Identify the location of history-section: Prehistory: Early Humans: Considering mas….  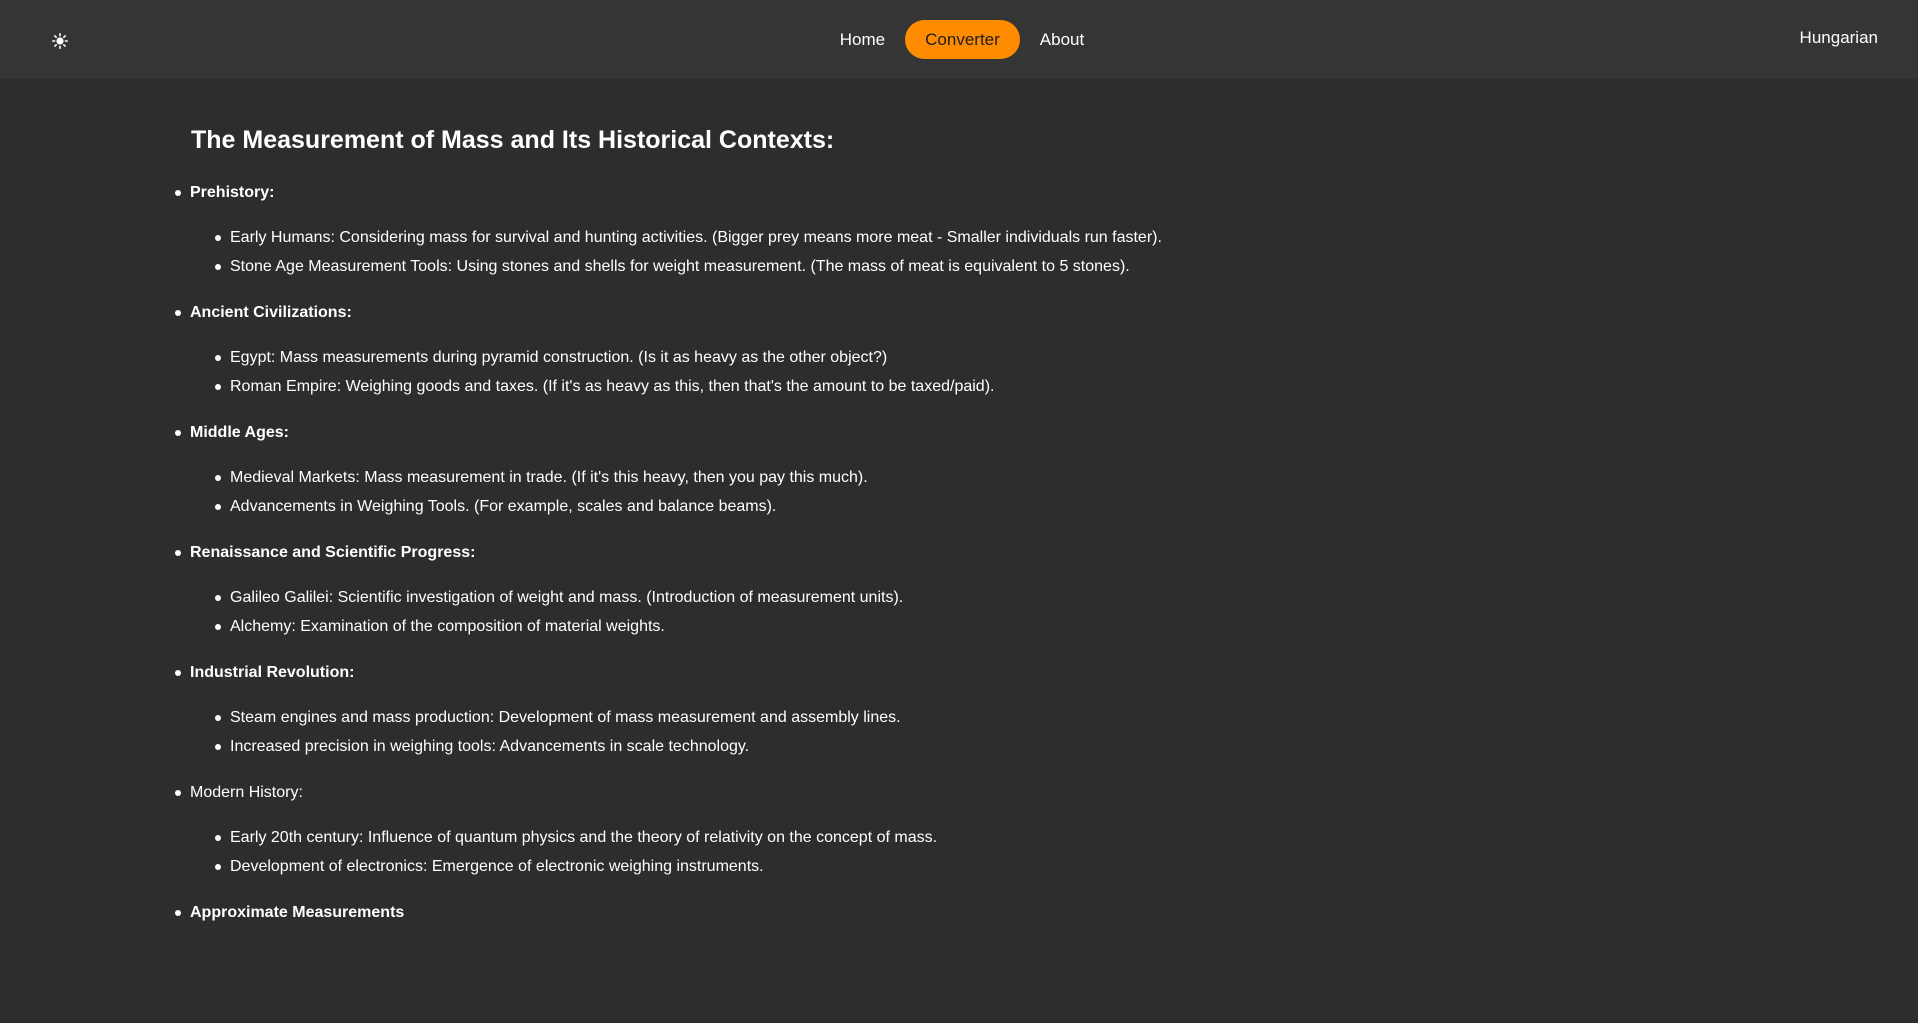
(800, 243).